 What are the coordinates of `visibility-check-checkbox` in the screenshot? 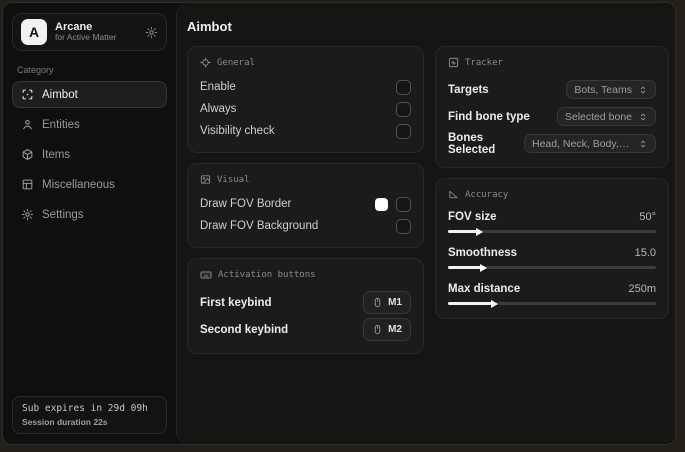 It's located at (403, 131).